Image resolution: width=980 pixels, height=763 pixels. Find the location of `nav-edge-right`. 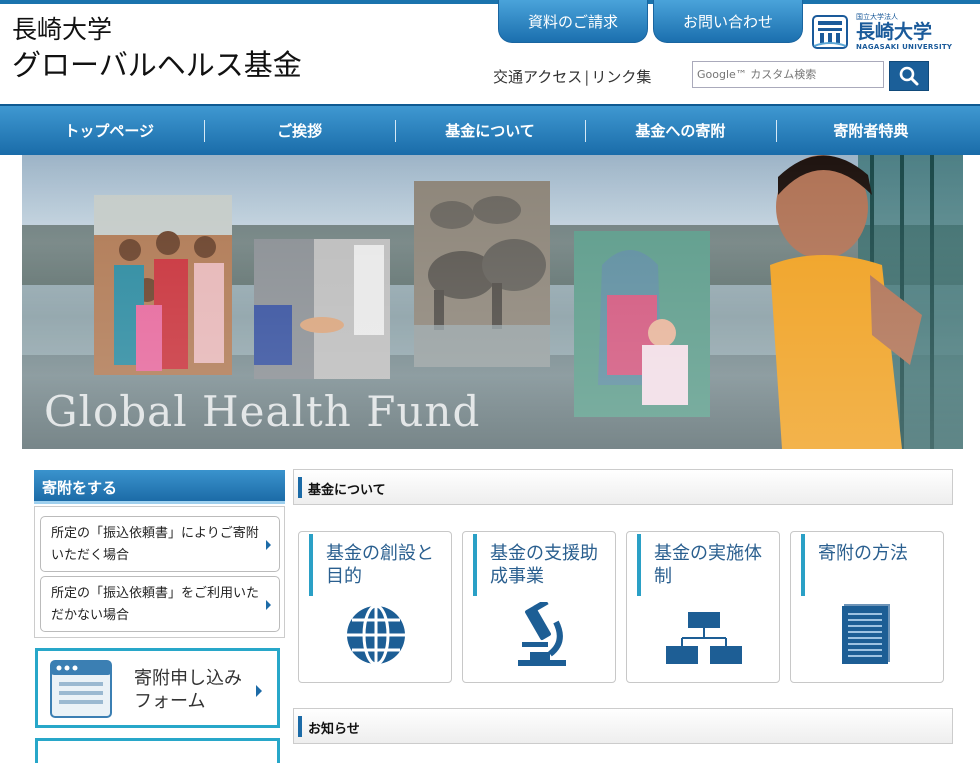

nav-edge-right is located at coordinates (973, 130).